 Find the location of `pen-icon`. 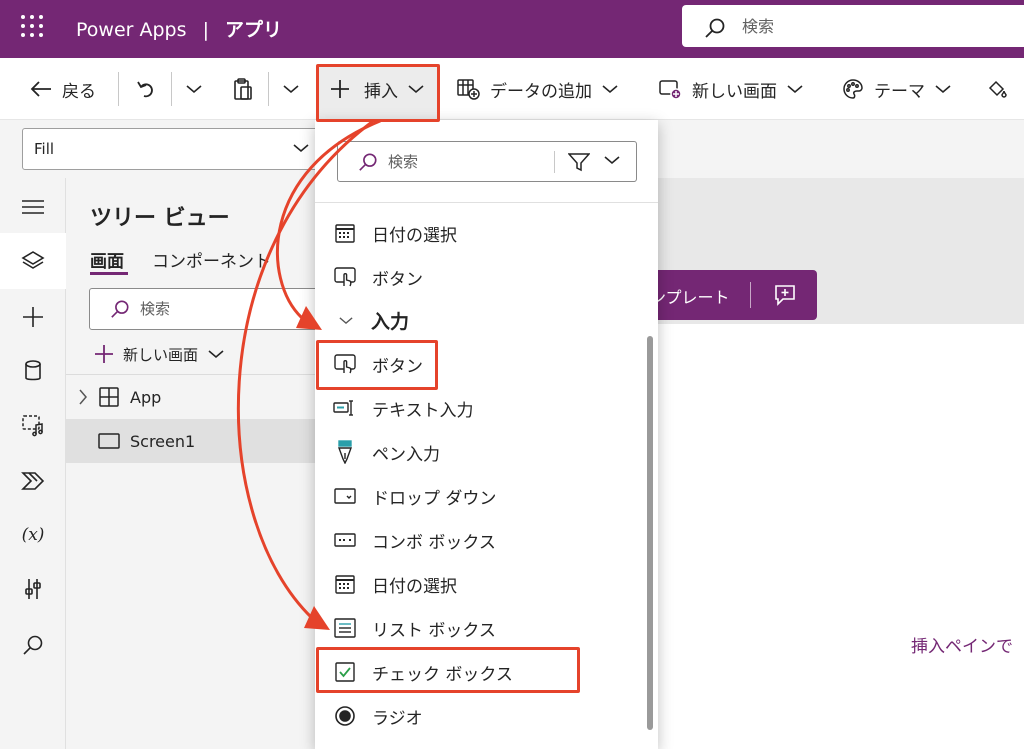

pen-icon is located at coordinates (345, 452).